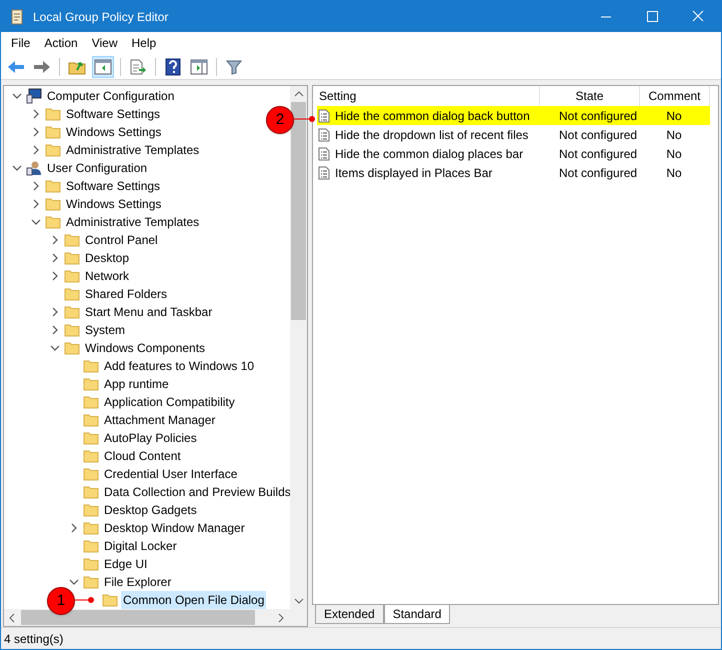 The height and width of the screenshot is (650, 722). What do you see at coordinates (101, 17) in the screenshot?
I see `window-title: Local Group Policy Editor` at bounding box center [101, 17].